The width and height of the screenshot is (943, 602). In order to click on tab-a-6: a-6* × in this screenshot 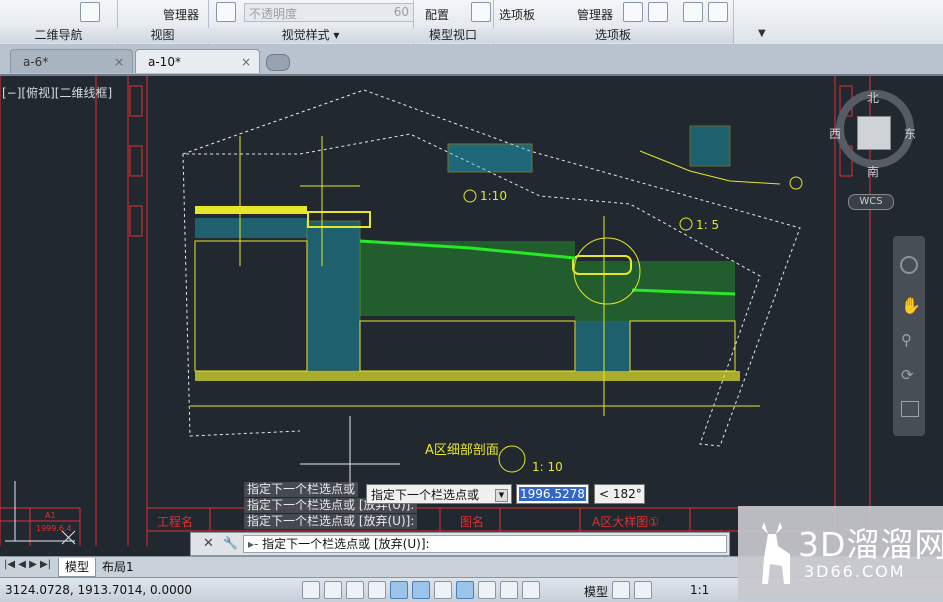, I will do `click(71, 61)`.